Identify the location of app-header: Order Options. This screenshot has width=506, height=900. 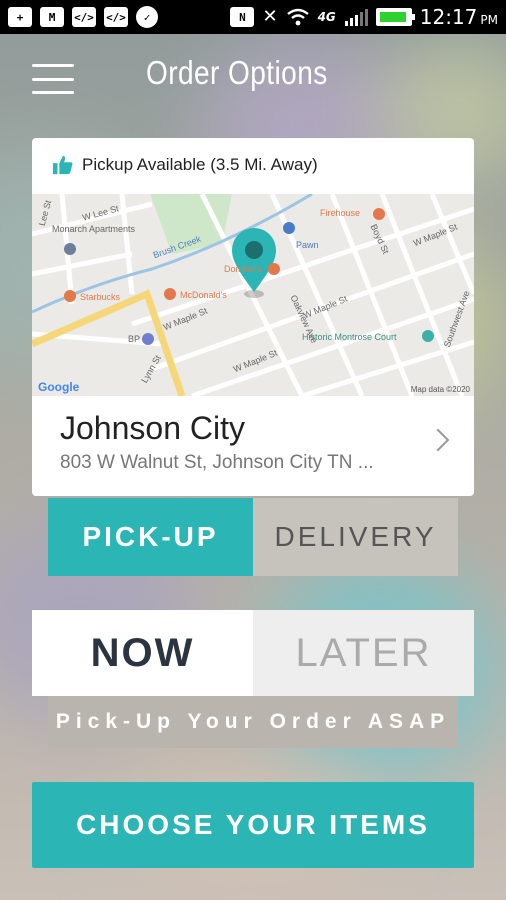
(253, 77).